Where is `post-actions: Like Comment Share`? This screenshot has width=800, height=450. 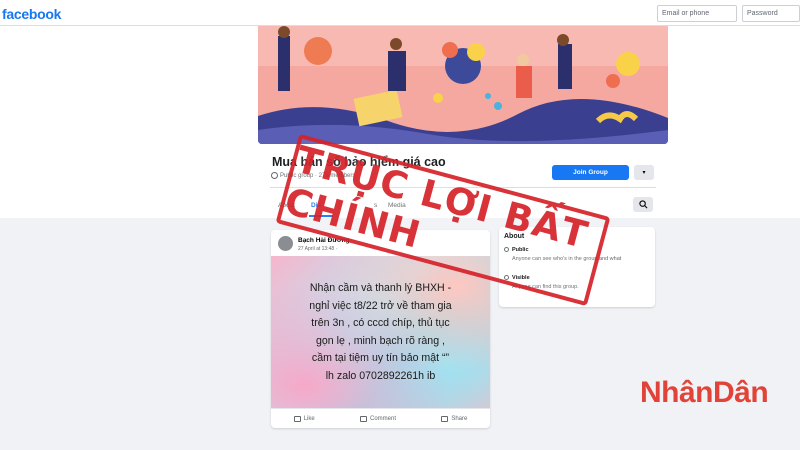
post-actions: Like Comment Share is located at coordinates (380, 418).